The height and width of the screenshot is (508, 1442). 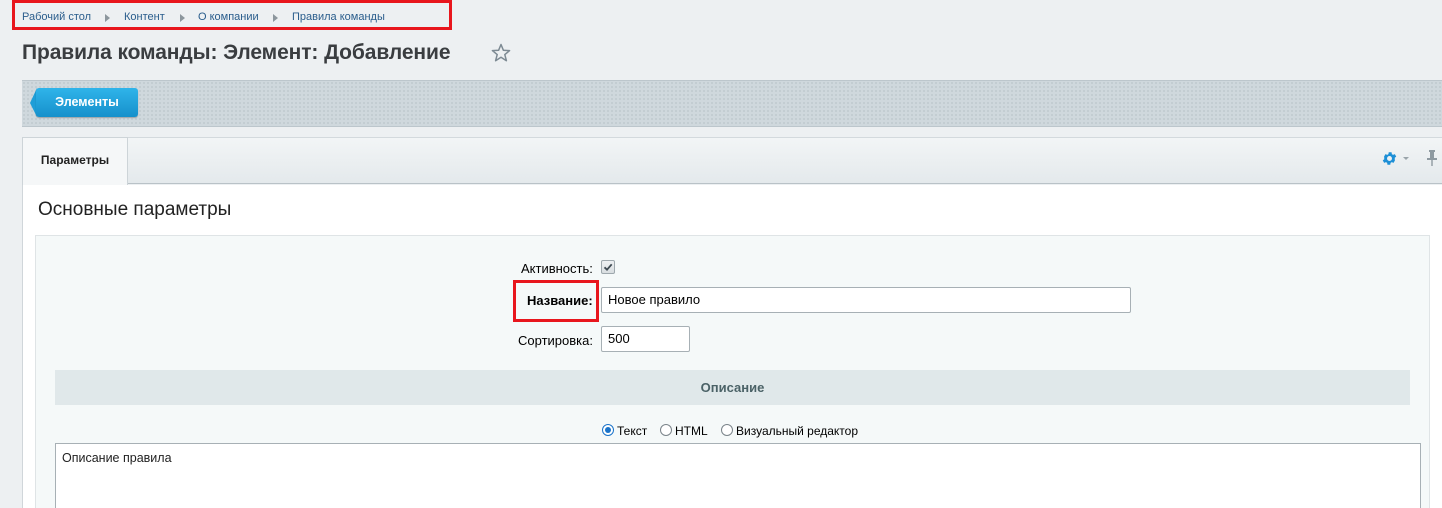 What do you see at coordinates (645, 339) in the screenshot?
I see `sort-input: 500` at bounding box center [645, 339].